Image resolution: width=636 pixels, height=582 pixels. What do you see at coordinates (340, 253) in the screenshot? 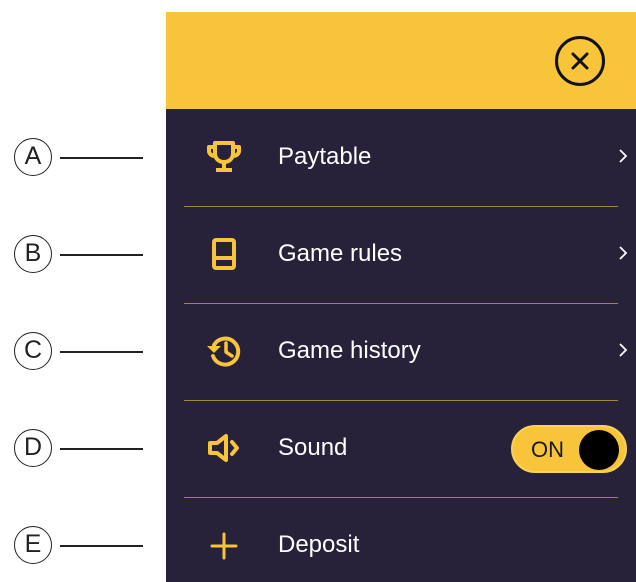
I see `menu-item-label: Game rules` at bounding box center [340, 253].